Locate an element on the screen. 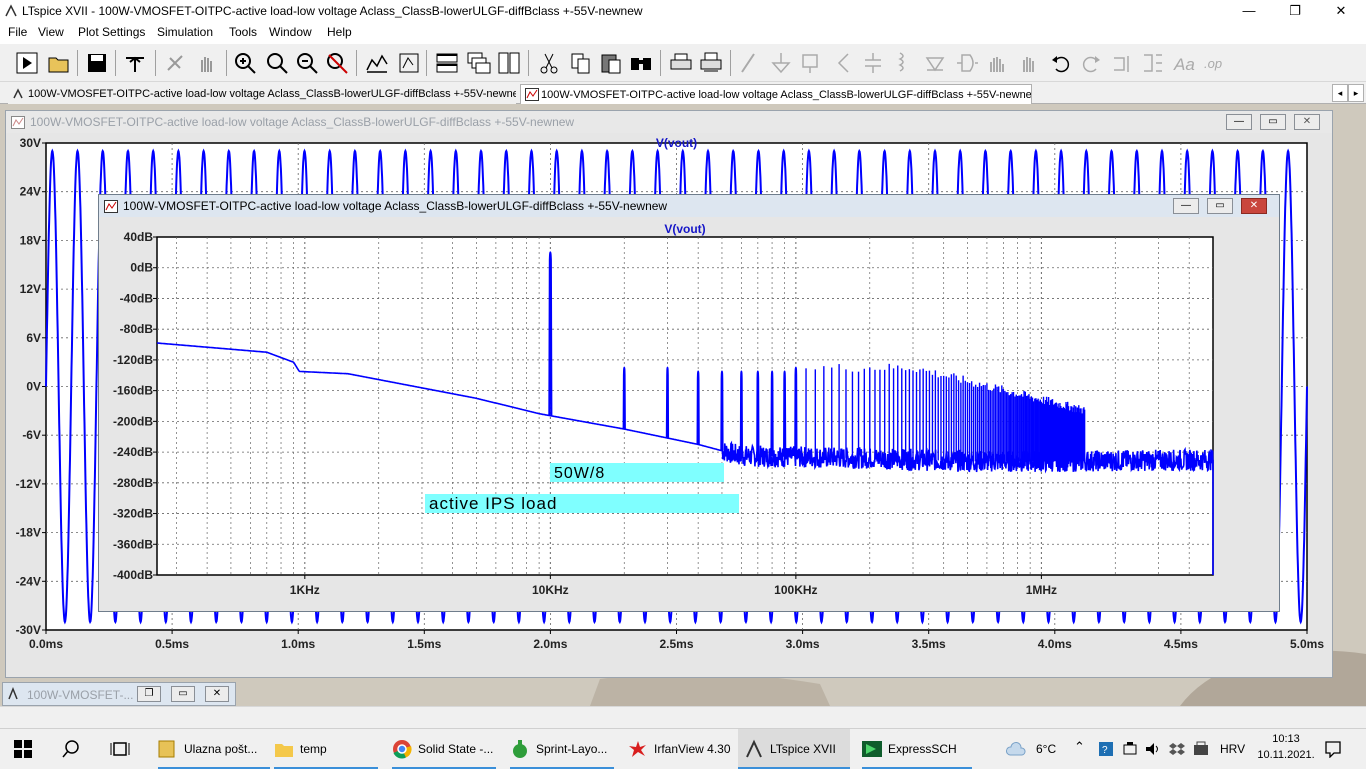  component-icon is located at coordinates (967, 63).